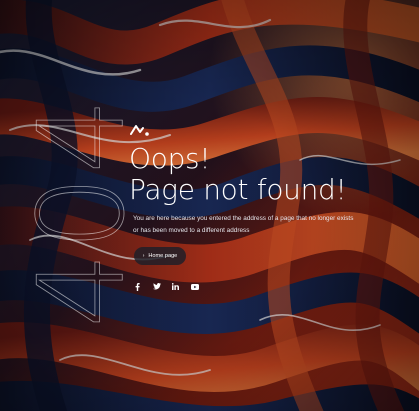 The width and height of the screenshot is (419, 411). Describe the element at coordinates (175, 286) in the screenshot. I see `linkedin-icon` at that location.